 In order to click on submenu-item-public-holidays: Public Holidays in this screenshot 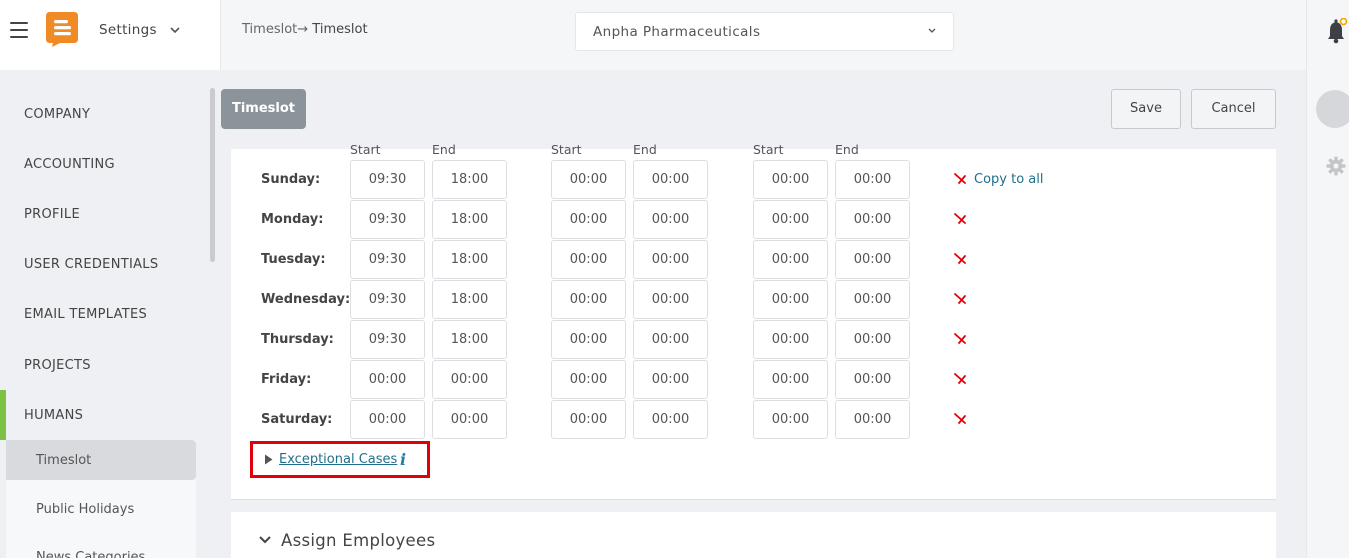, I will do `click(85, 509)`.